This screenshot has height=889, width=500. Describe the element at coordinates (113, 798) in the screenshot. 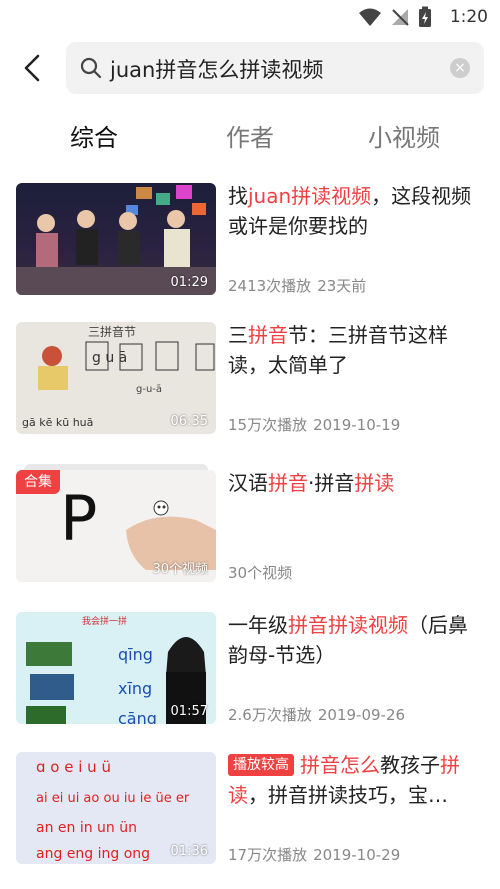

I see `thumb-text: ai ei ui ao ou iu ie üe er` at that location.